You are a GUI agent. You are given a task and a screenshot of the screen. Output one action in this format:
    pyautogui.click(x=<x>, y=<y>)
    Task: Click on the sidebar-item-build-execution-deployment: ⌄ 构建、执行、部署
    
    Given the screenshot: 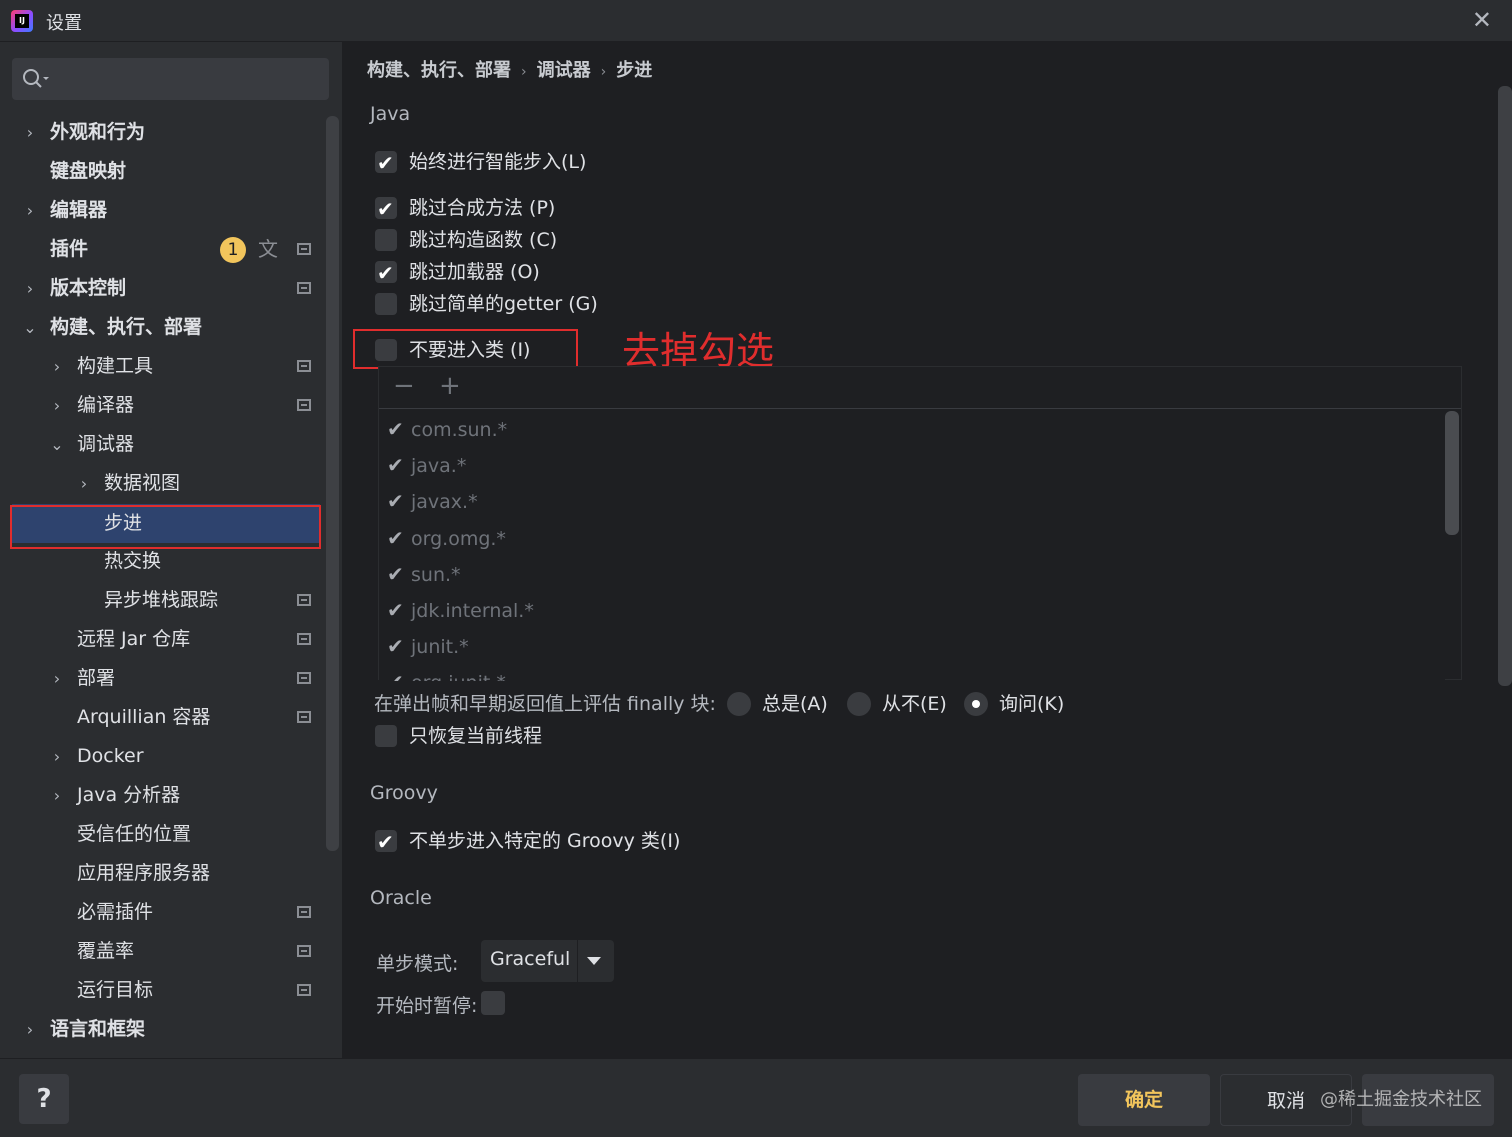 What is the action you would take?
    pyautogui.click(x=163, y=327)
    